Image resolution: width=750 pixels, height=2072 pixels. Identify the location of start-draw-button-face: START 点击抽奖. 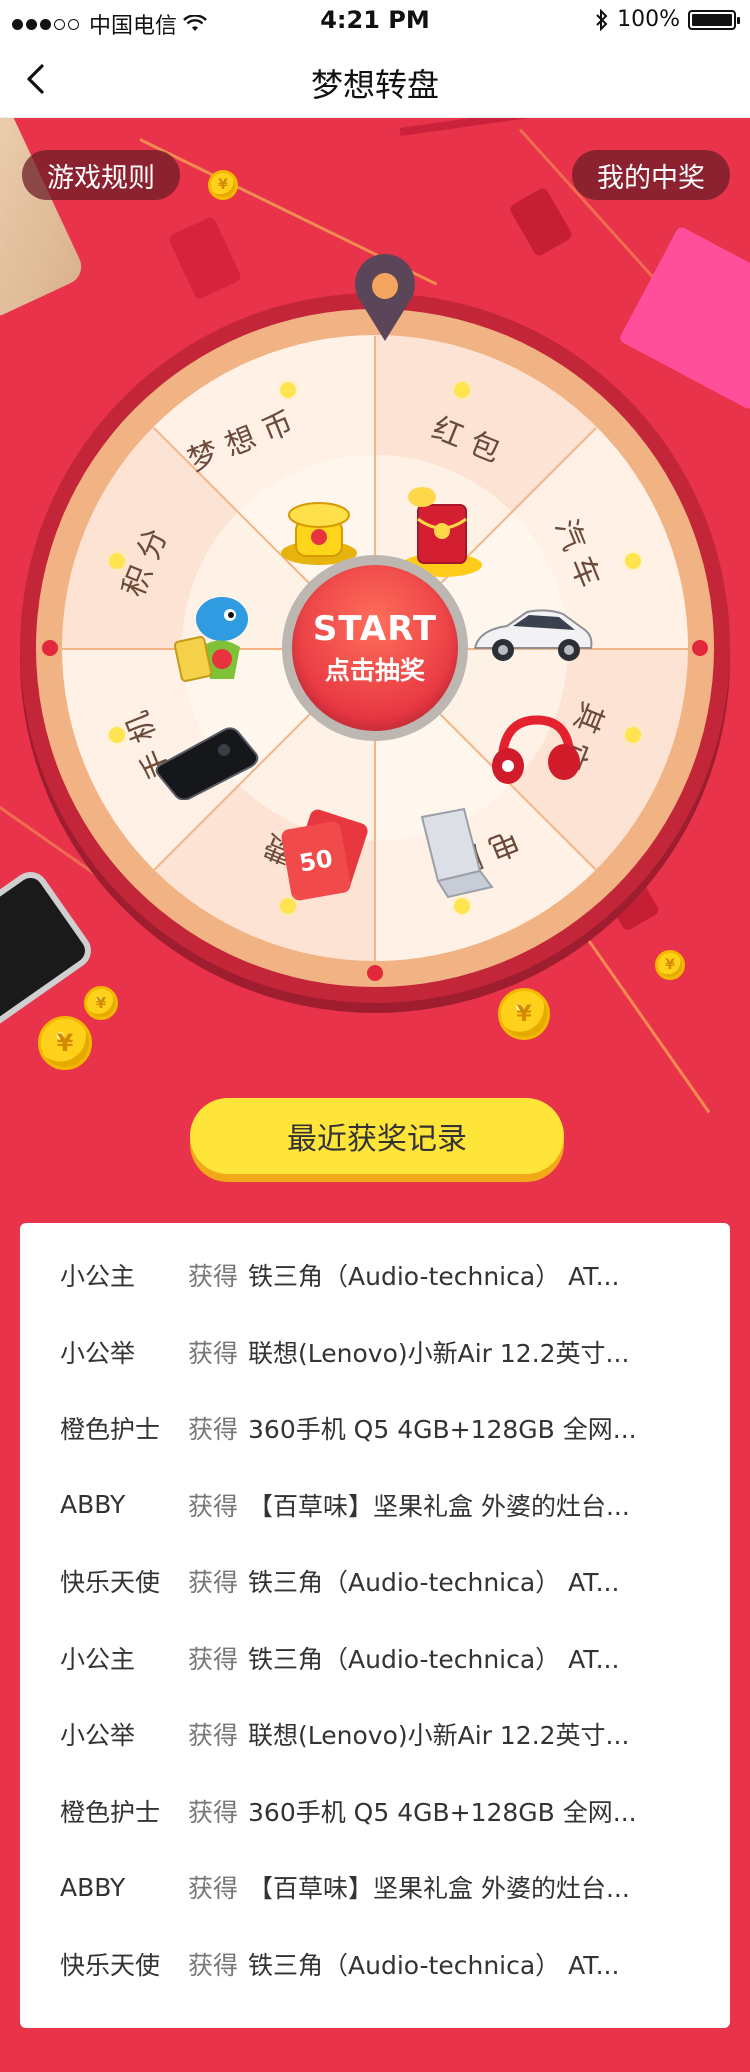
(375, 648).